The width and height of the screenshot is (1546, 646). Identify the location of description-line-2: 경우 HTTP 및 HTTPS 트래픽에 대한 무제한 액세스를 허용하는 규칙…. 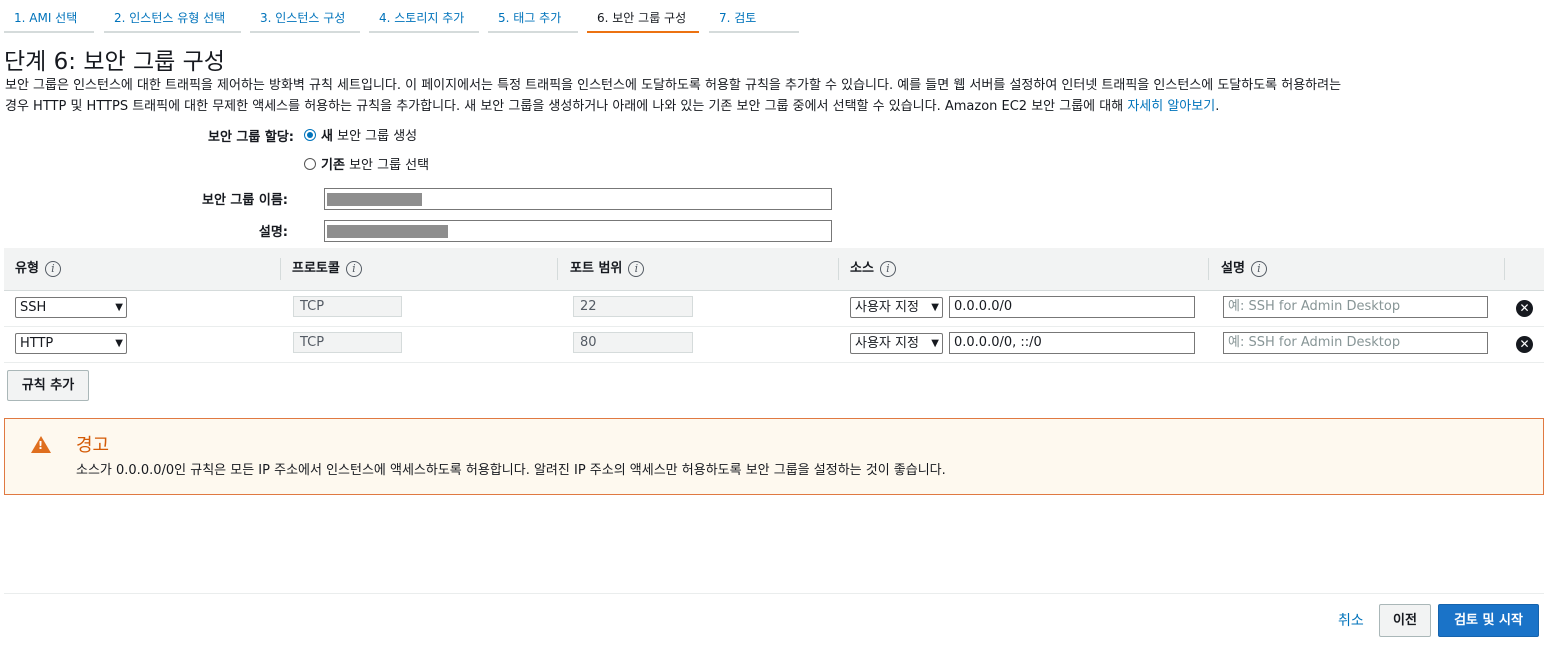
(566, 106).